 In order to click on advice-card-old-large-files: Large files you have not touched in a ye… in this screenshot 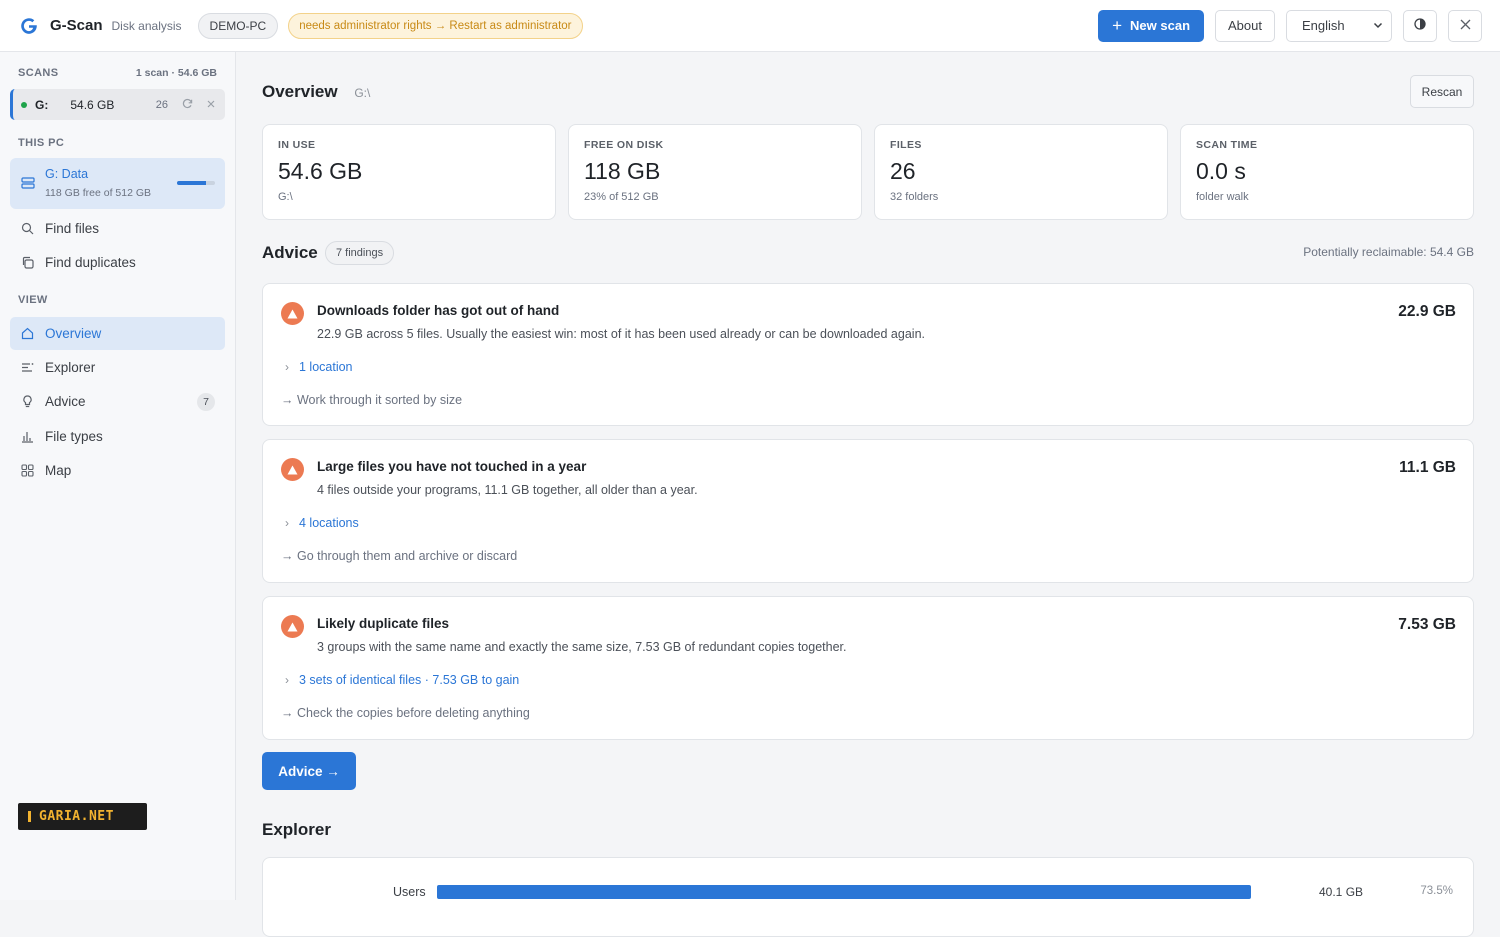, I will do `click(868, 511)`.